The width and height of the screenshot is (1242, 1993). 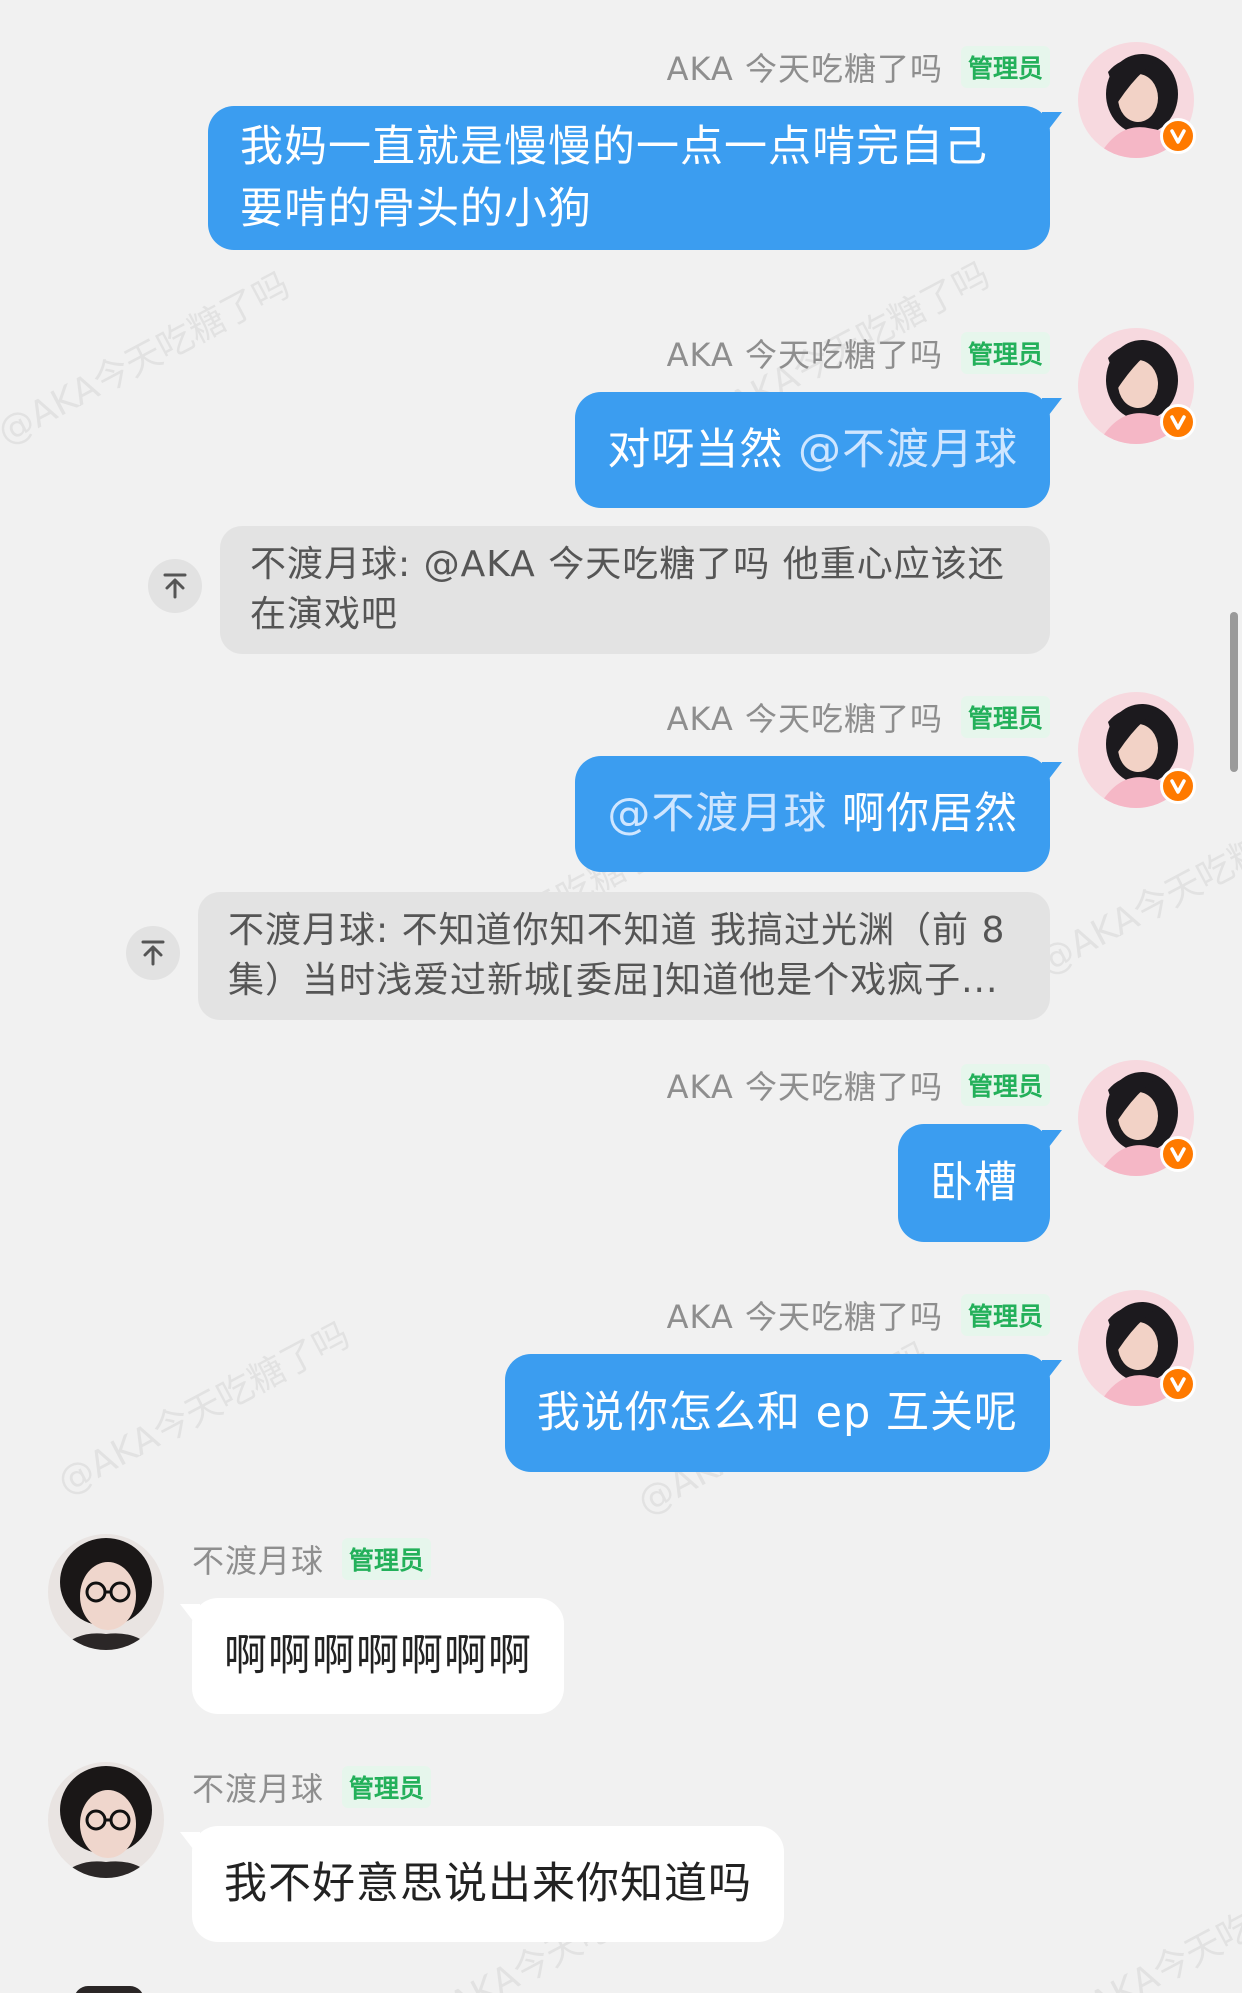 I want to click on message-text: 啊啊啊啊啊啊啊, so click(x=378, y=1656).